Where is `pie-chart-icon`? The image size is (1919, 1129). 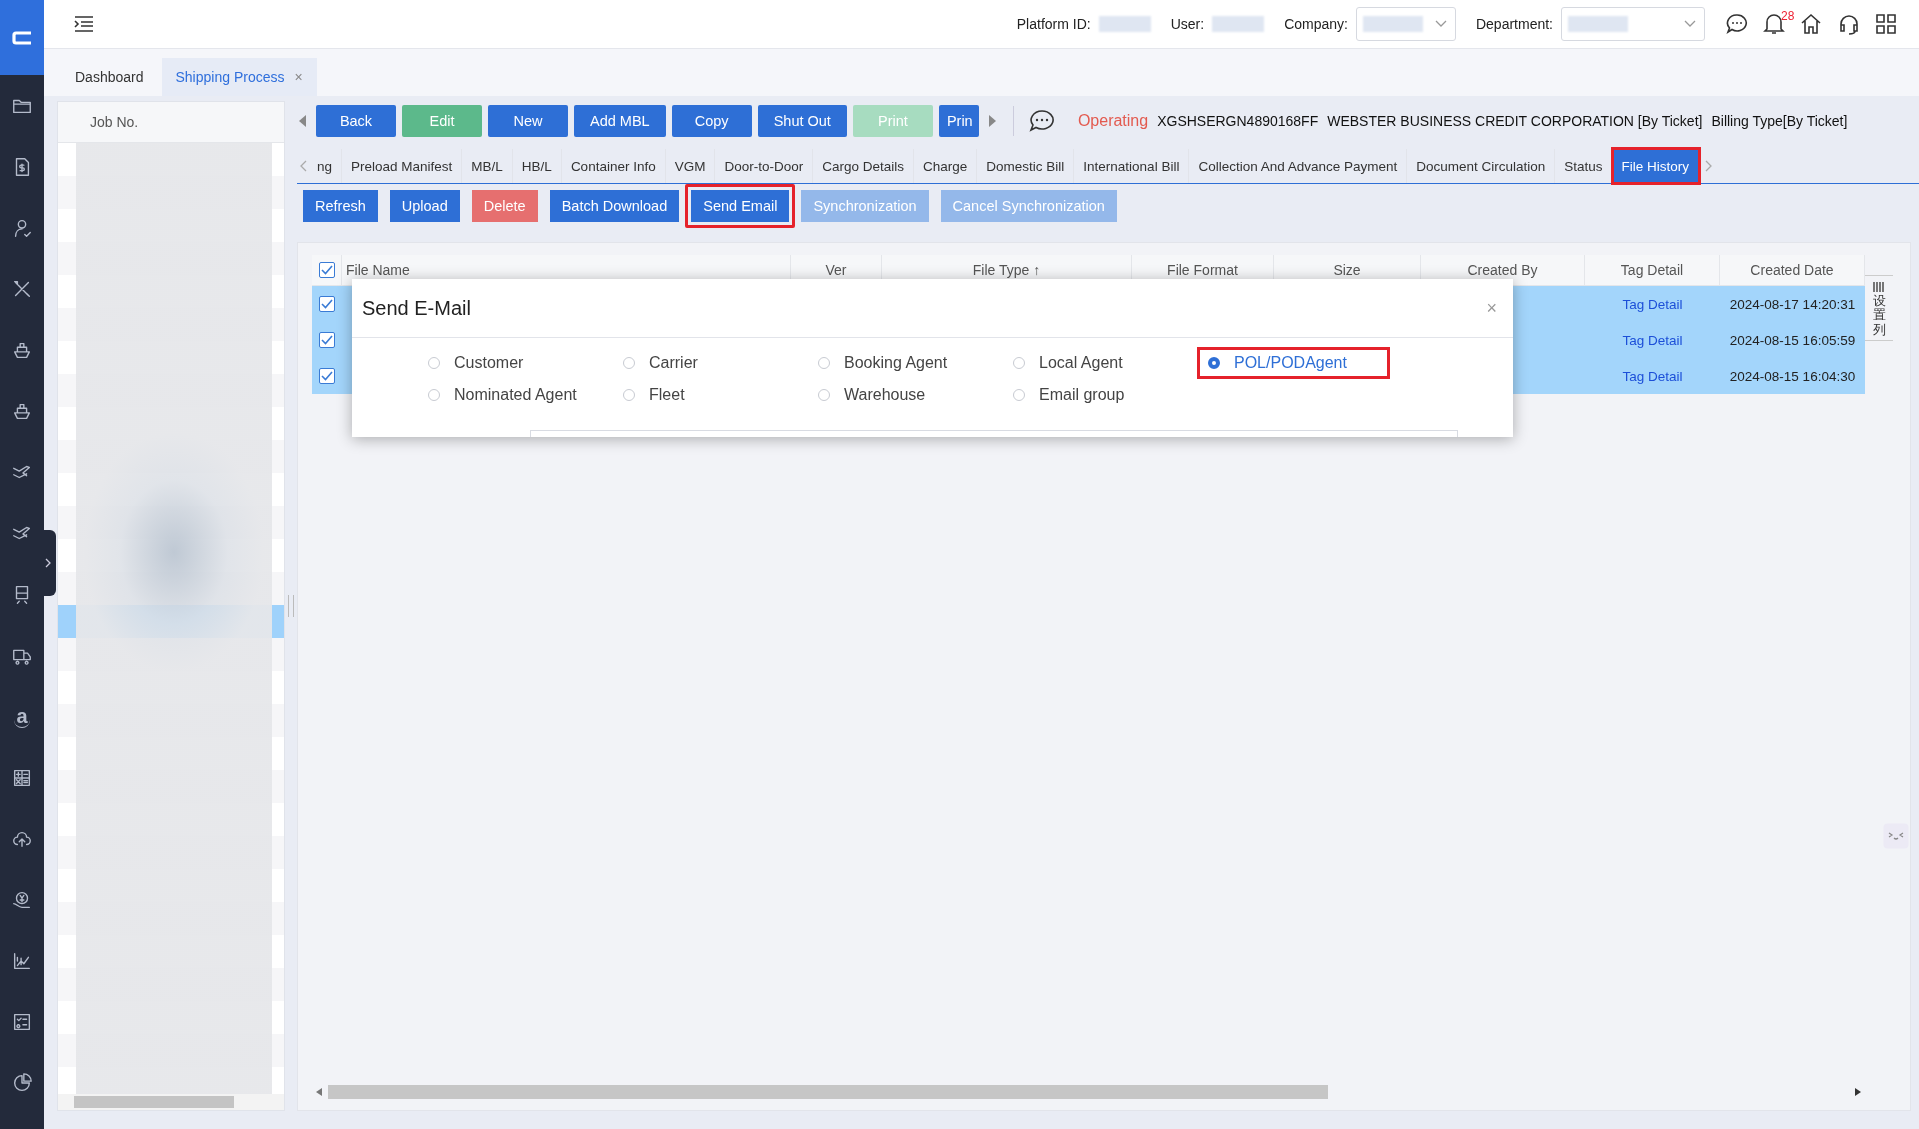 pie-chart-icon is located at coordinates (22, 1083).